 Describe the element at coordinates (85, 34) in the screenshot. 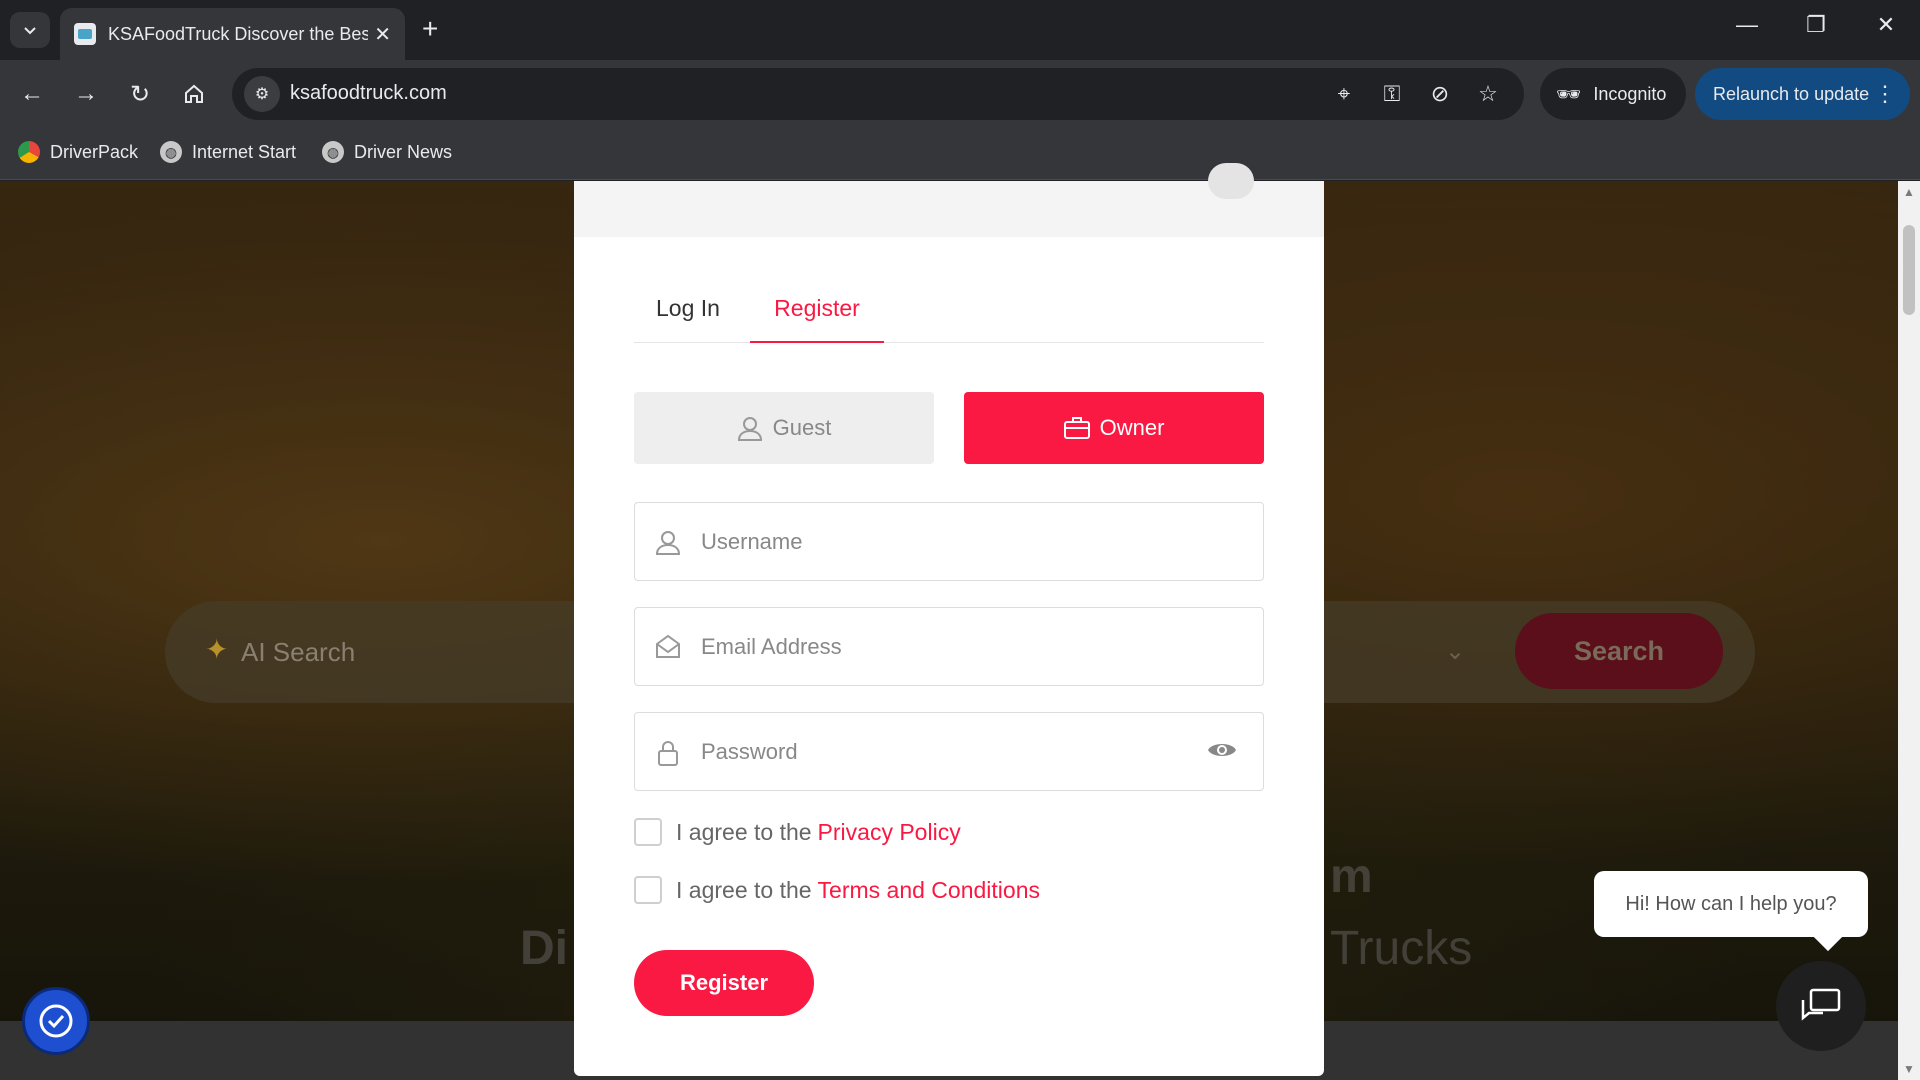

I see `site-favicon-icon` at that location.